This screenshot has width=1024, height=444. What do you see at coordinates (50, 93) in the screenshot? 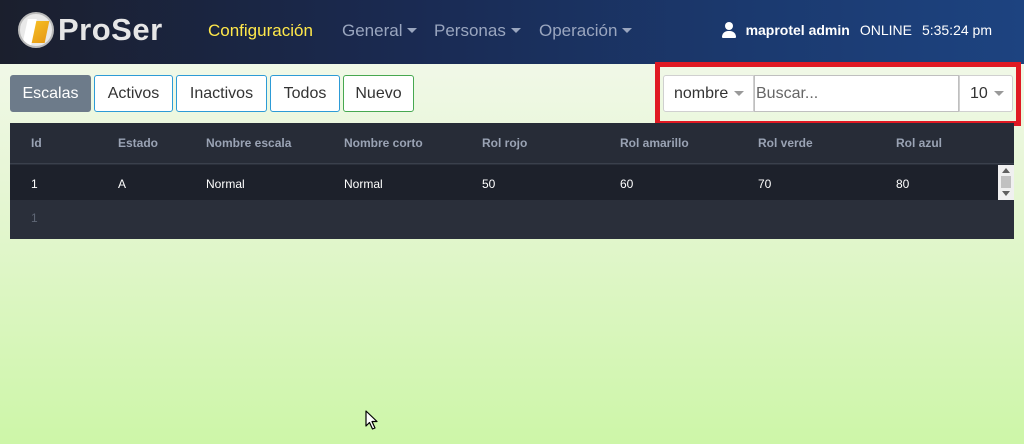
I see `escalas-button: Escalas` at bounding box center [50, 93].